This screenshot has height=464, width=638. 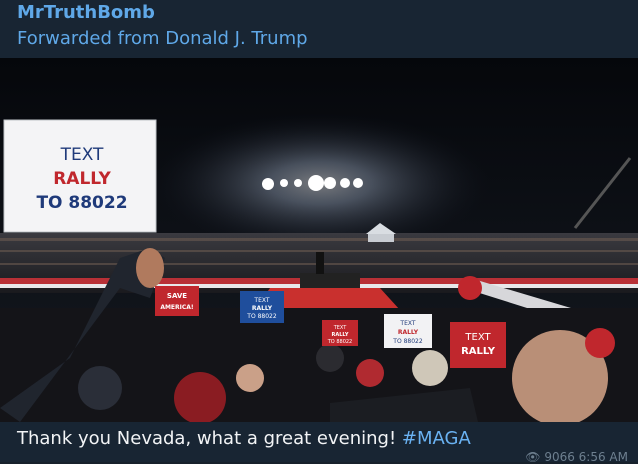 What do you see at coordinates (478, 345) in the screenshot?
I see `rally-sign-red-right: TEXT RALLY` at bounding box center [478, 345].